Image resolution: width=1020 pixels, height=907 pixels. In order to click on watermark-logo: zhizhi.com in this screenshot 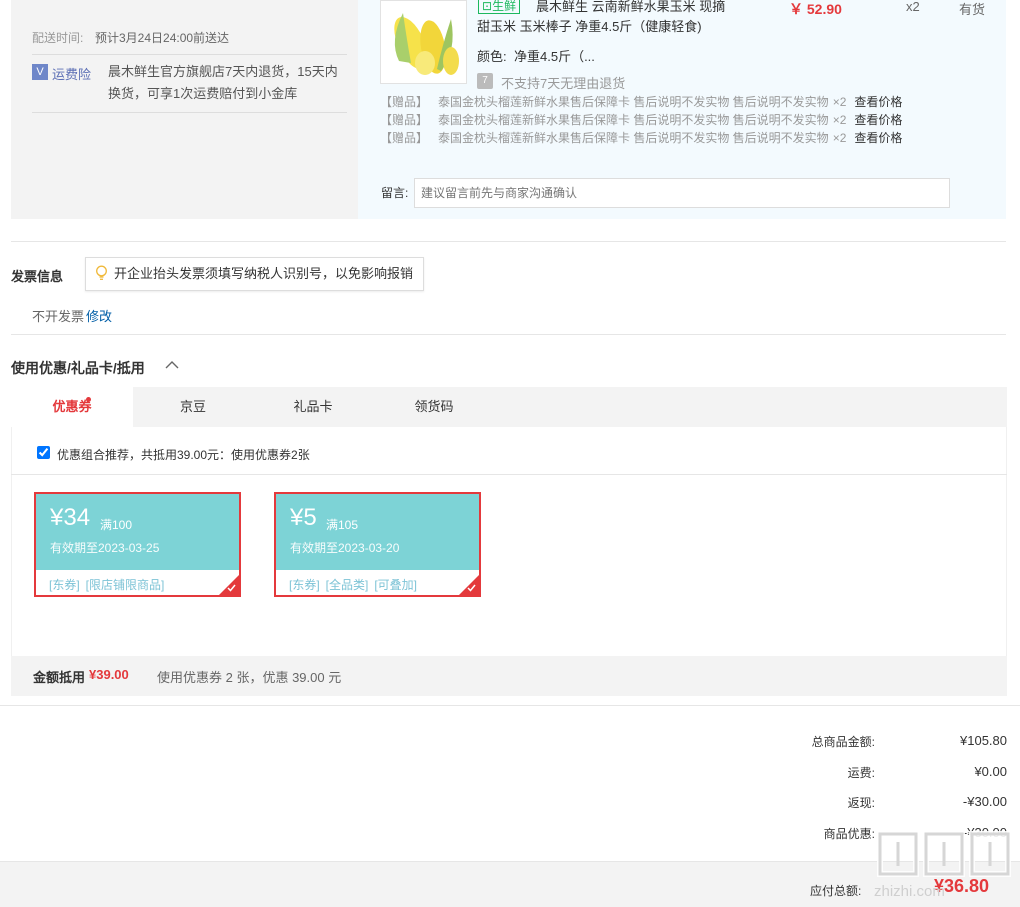, I will do `click(942, 865)`.